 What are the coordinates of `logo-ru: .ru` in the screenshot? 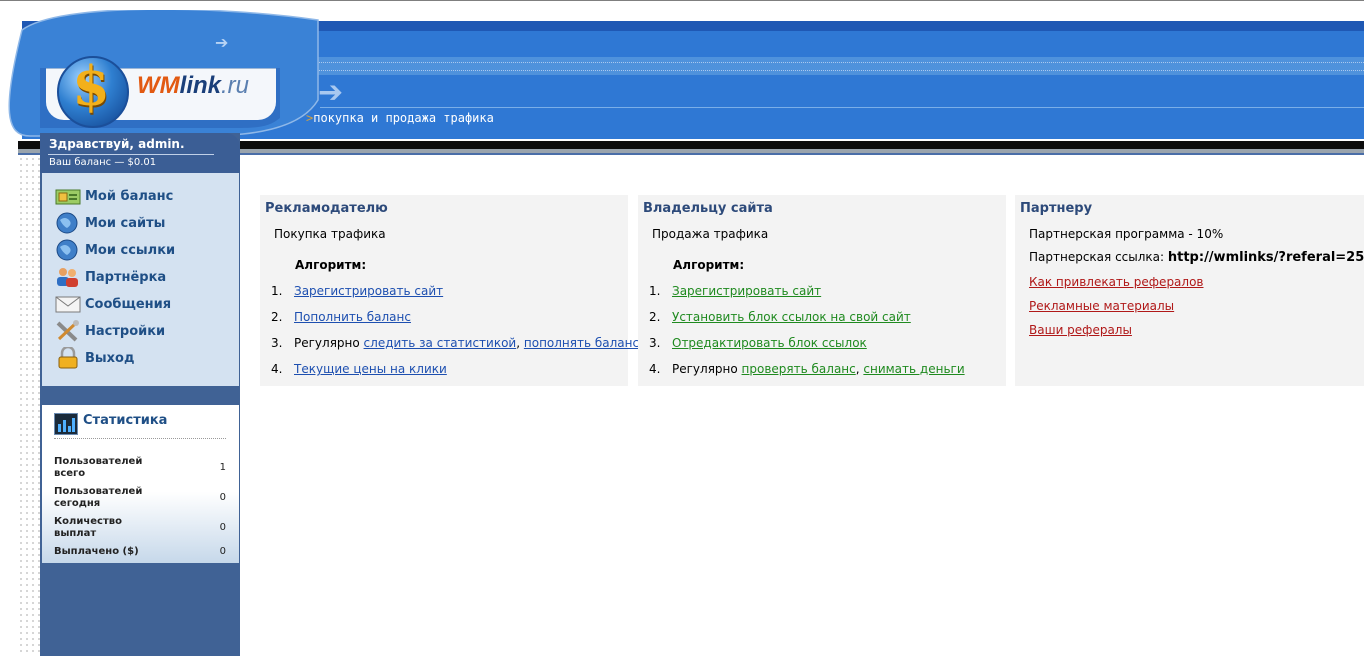 It's located at (235, 85).